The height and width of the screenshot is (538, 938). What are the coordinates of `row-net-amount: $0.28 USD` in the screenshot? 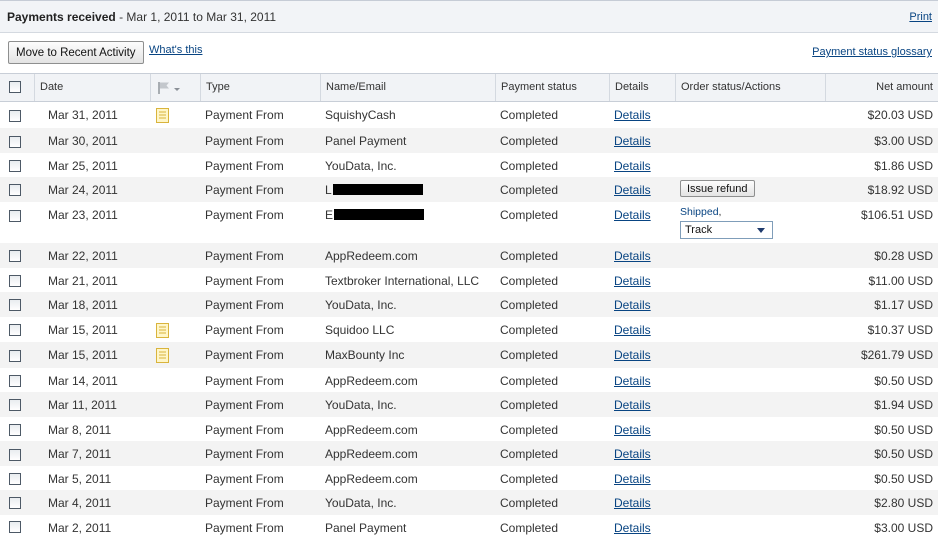 It's located at (903, 256).